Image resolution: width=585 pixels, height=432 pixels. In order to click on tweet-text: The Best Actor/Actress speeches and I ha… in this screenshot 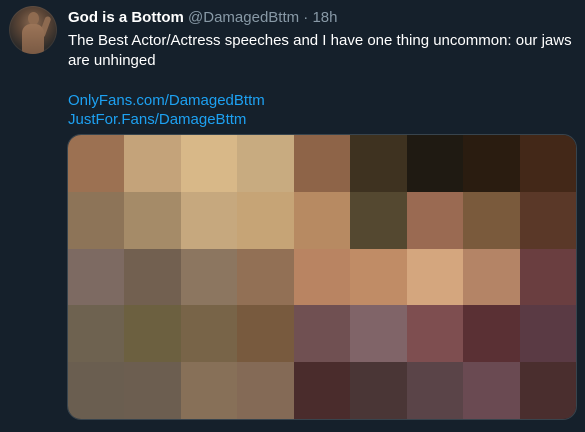, I will do `click(320, 50)`.